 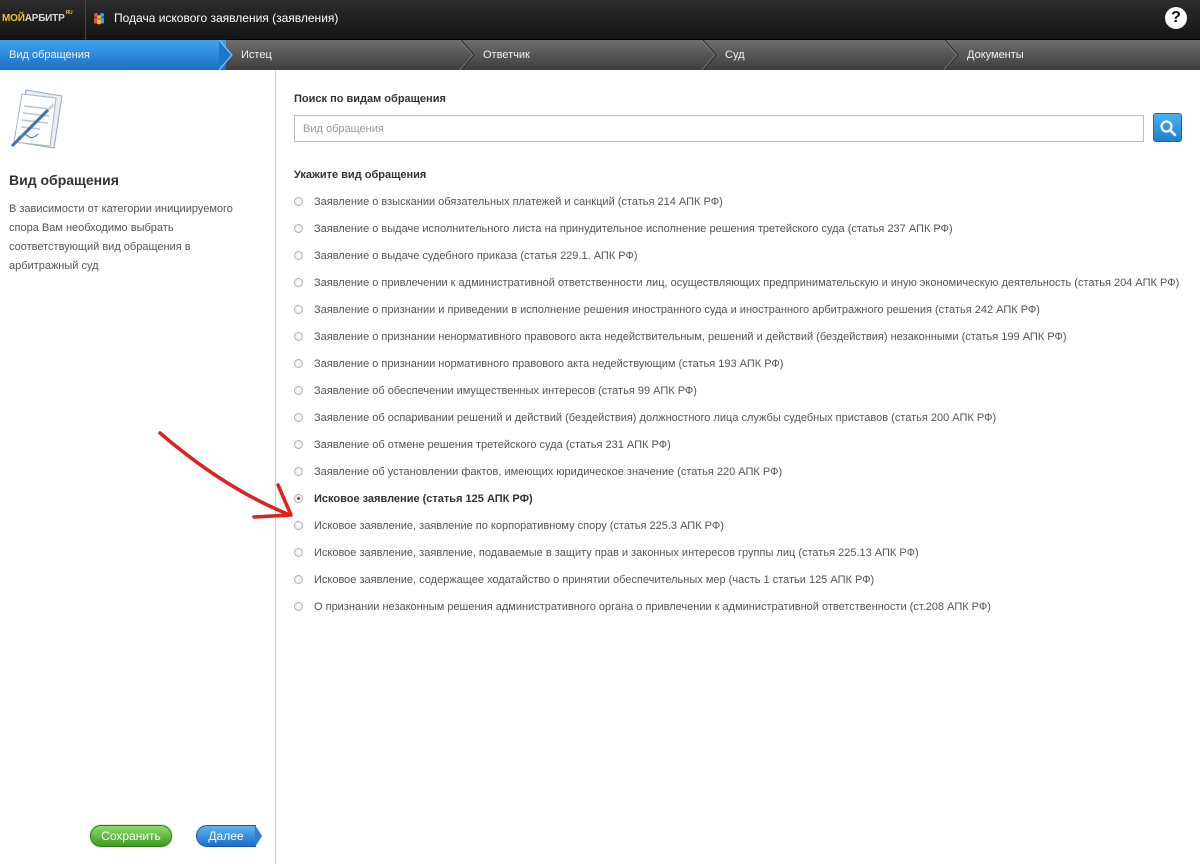 I want to click on next-button: Далее, so click(x=226, y=836).